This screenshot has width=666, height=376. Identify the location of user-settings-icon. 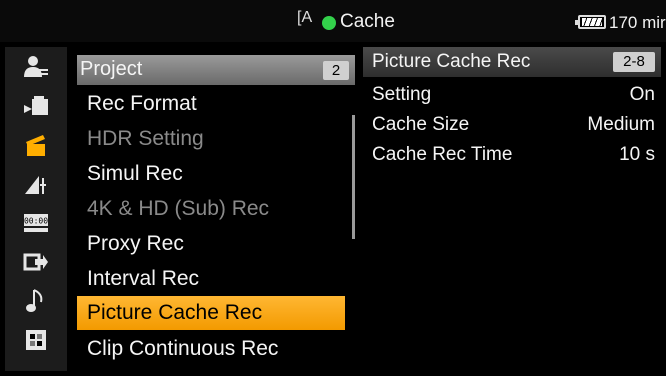
(36, 67).